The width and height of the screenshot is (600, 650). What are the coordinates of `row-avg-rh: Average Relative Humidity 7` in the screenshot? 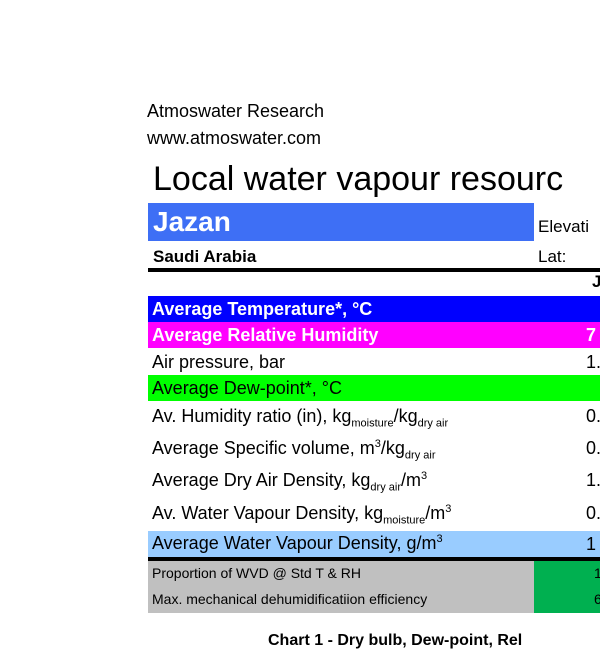 It's located at (374, 335).